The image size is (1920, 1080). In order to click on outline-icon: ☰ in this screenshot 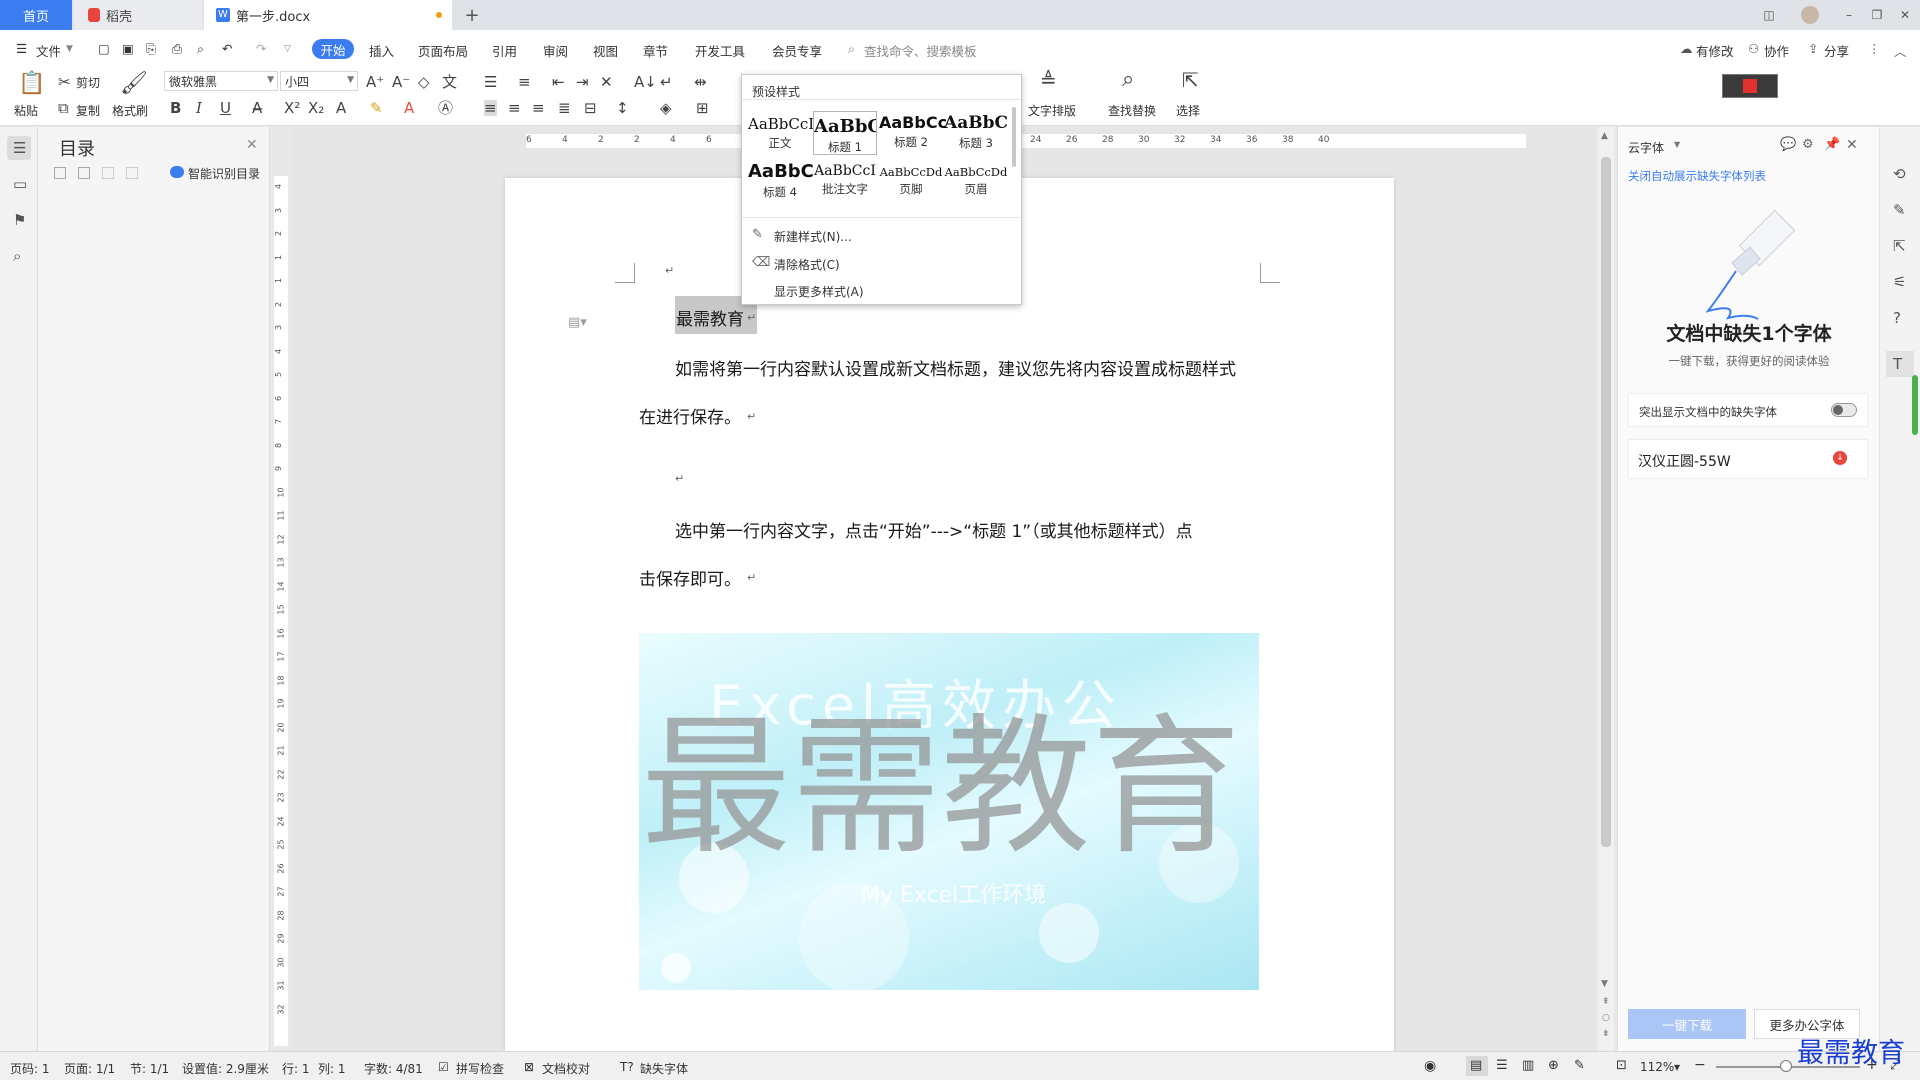, I will do `click(19, 148)`.